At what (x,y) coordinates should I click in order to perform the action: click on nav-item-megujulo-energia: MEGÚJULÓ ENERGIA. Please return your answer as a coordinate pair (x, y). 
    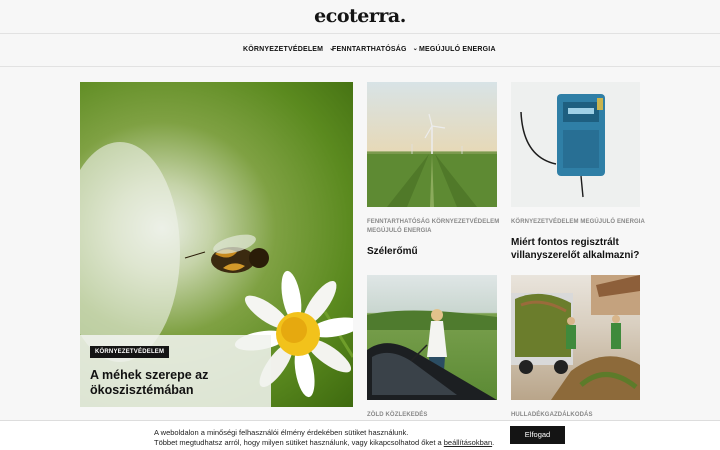
    Looking at the image, I should click on (457, 49).